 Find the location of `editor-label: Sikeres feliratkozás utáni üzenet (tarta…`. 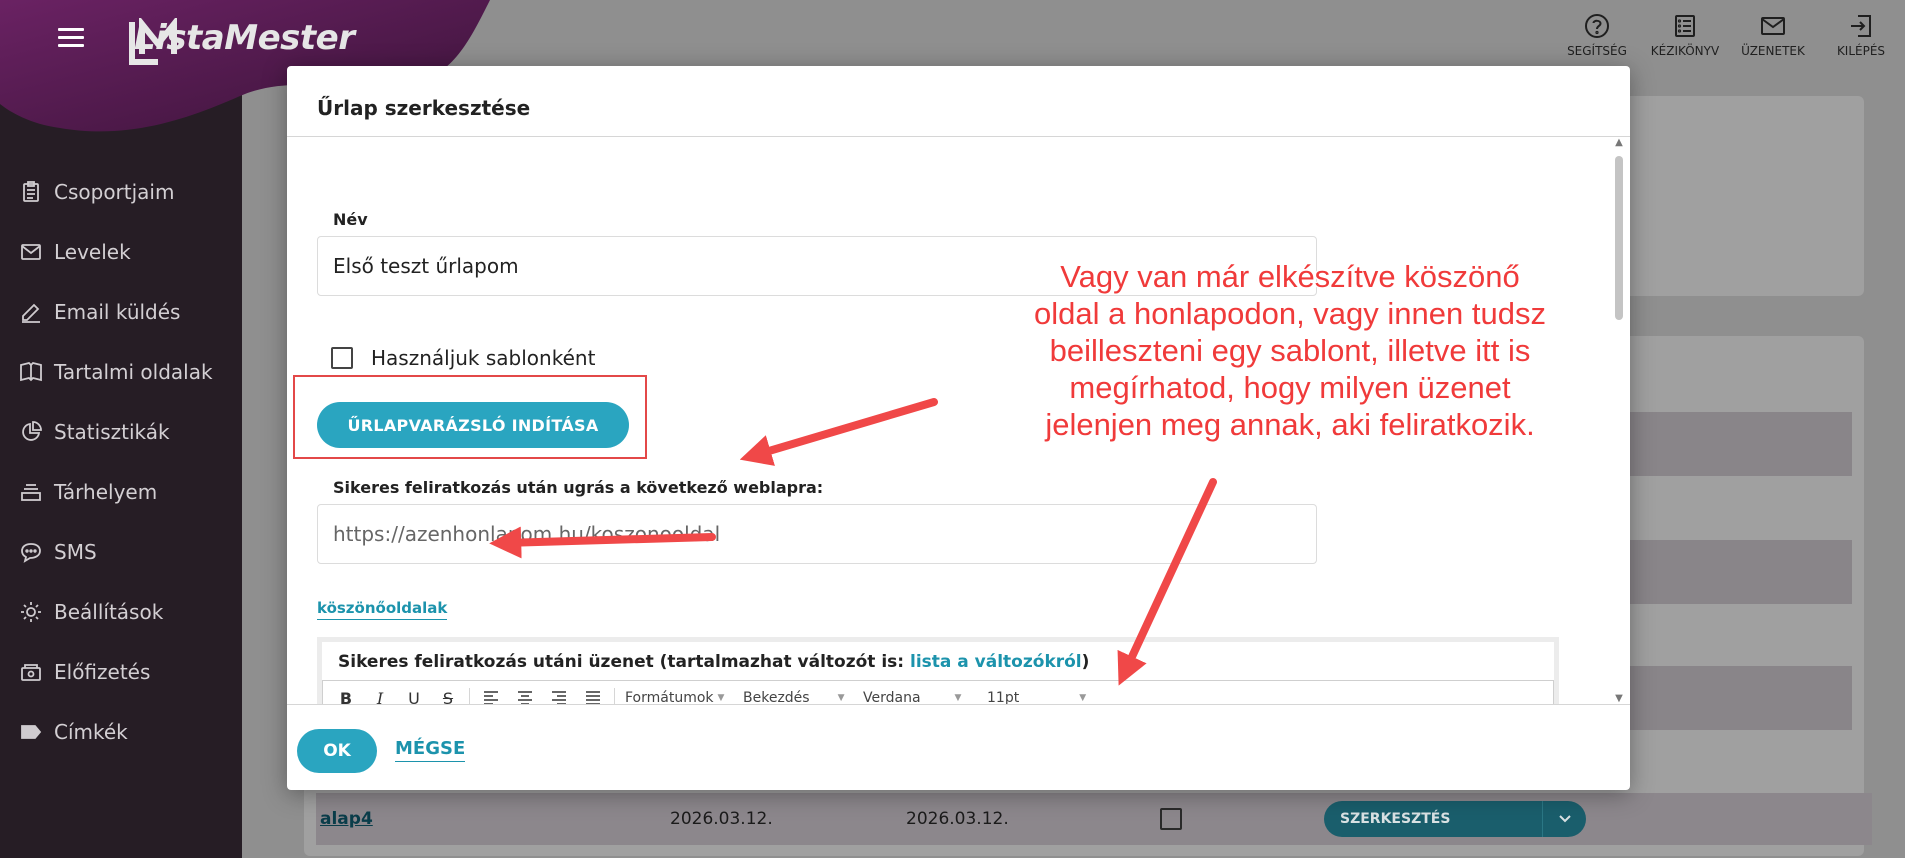

editor-label: Sikeres feliratkozás utáni üzenet (tarta… is located at coordinates (713, 662).